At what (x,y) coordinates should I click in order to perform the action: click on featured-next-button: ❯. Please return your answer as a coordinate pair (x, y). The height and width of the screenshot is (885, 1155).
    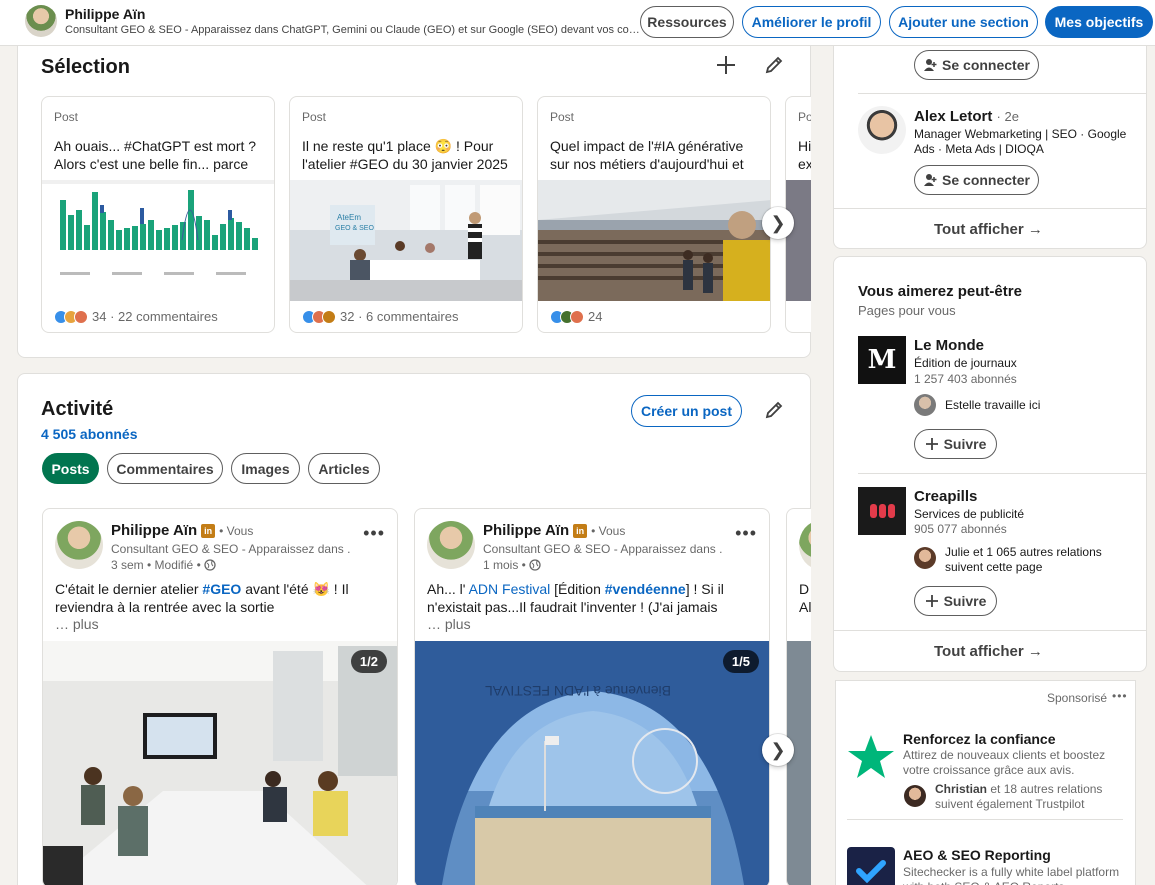
    Looking at the image, I should click on (778, 223).